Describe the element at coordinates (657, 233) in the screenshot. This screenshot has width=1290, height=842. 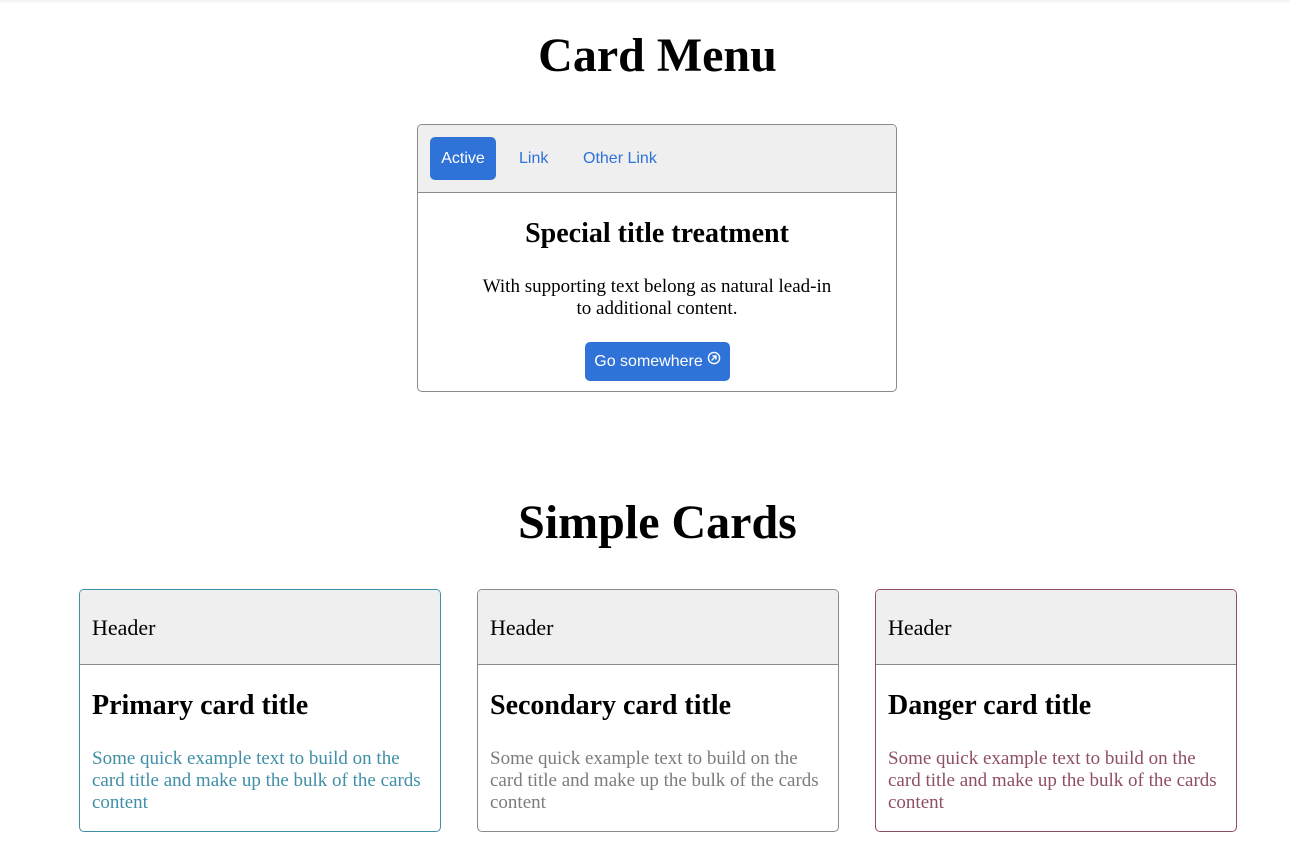
I see `card-menu-title: Special title treatment` at that location.